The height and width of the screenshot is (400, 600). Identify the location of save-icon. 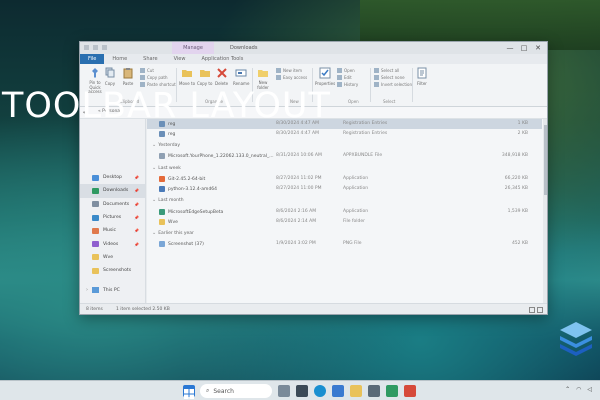
(86, 47).